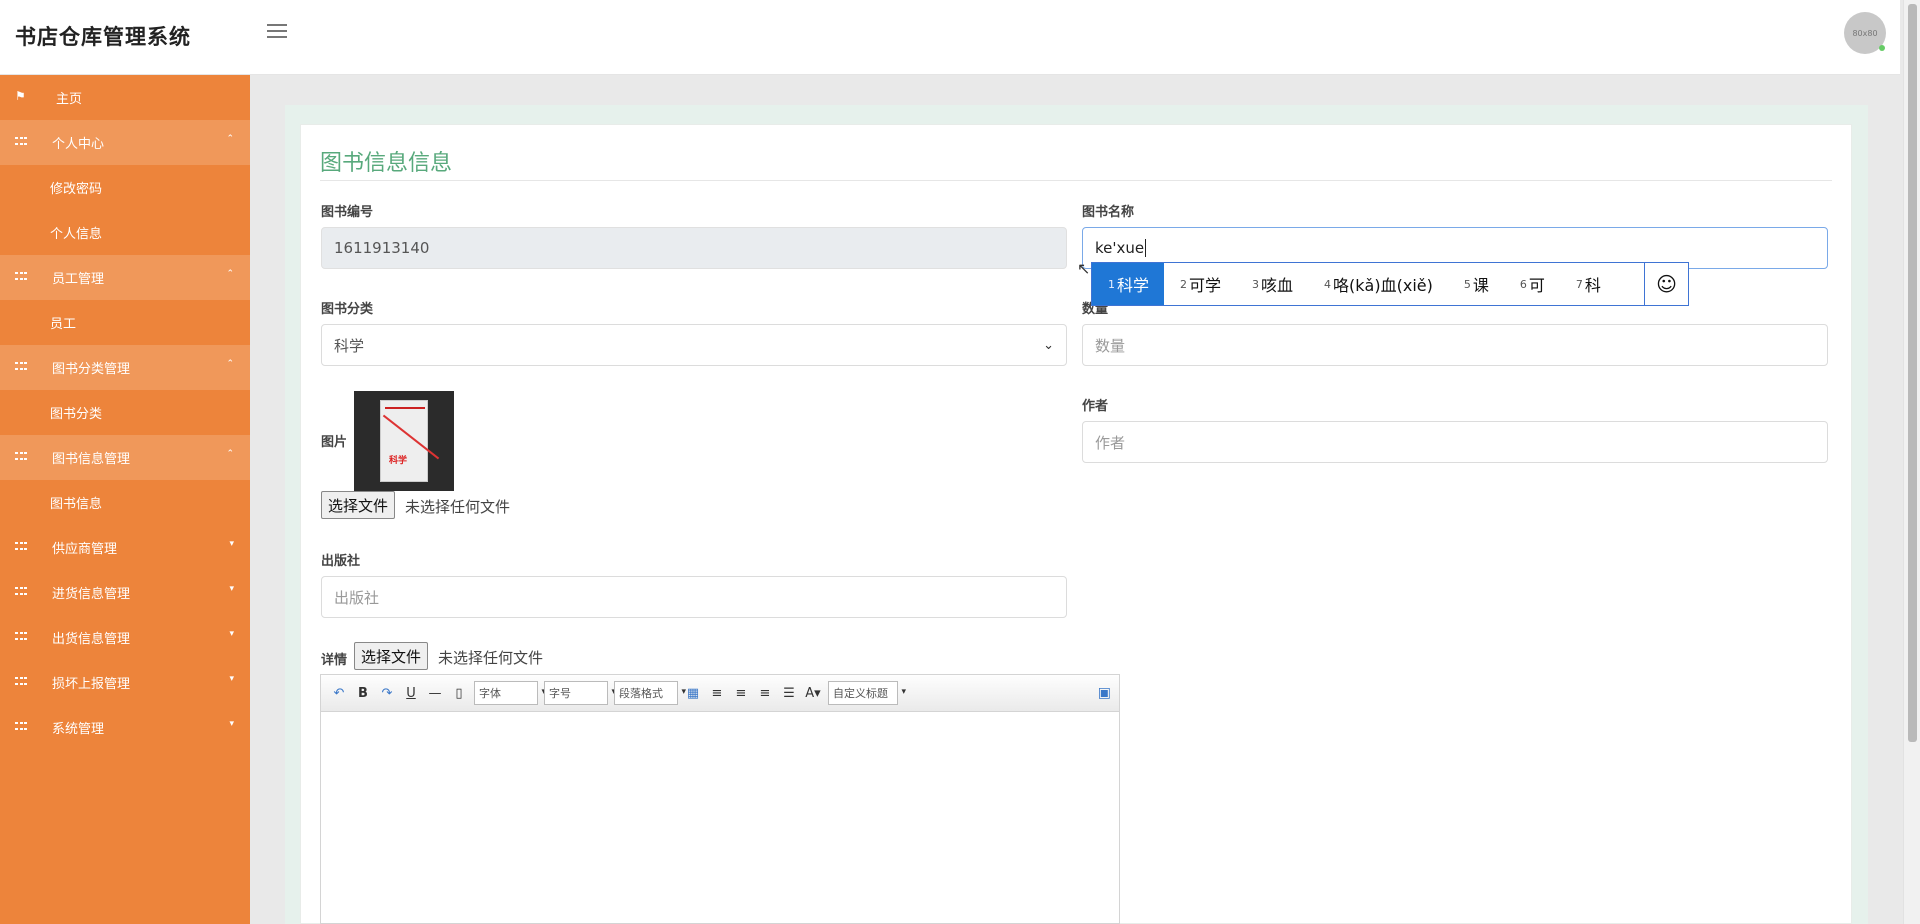 Image resolution: width=1920 pixels, height=924 pixels. I want to click on avatar: 80x80, so click(1865, 33).